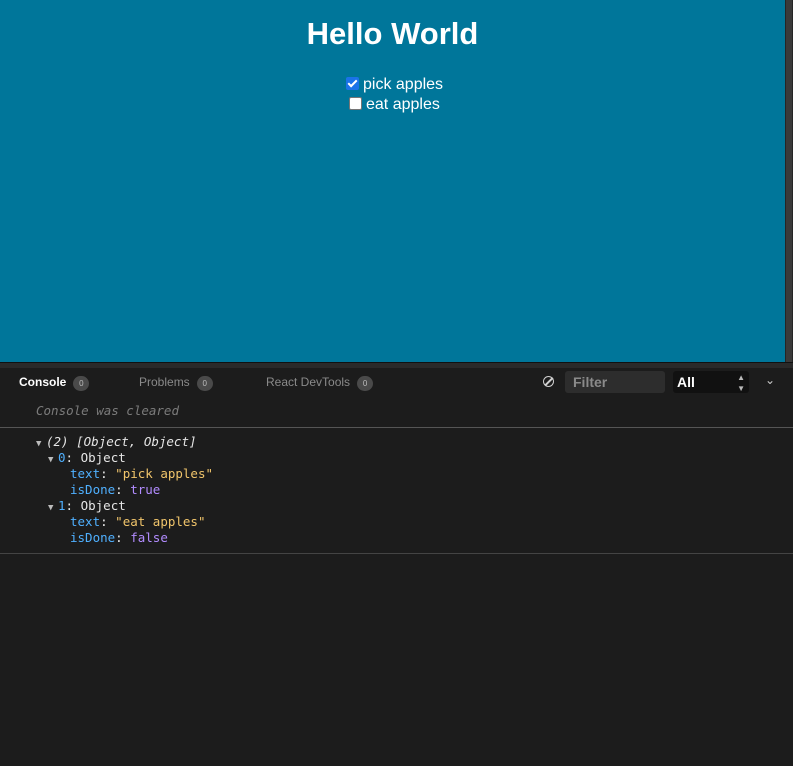 The image size is (793, 766). I want to click on todo-checkbox-checked, so click(352, 83).